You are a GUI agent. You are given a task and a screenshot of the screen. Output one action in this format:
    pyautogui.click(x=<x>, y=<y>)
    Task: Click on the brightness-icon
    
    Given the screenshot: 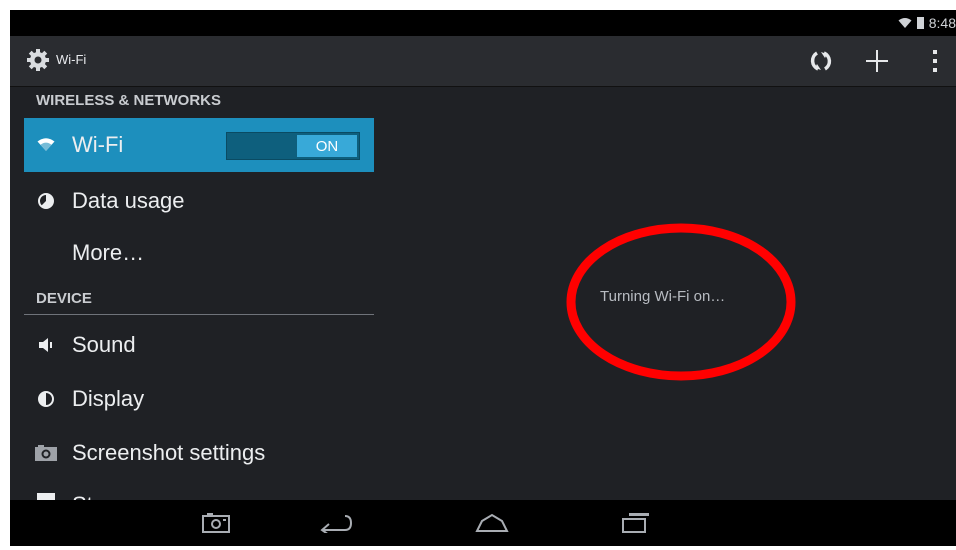 What is the action you would take?
    pyautogui.click(x=46, y=399)
    